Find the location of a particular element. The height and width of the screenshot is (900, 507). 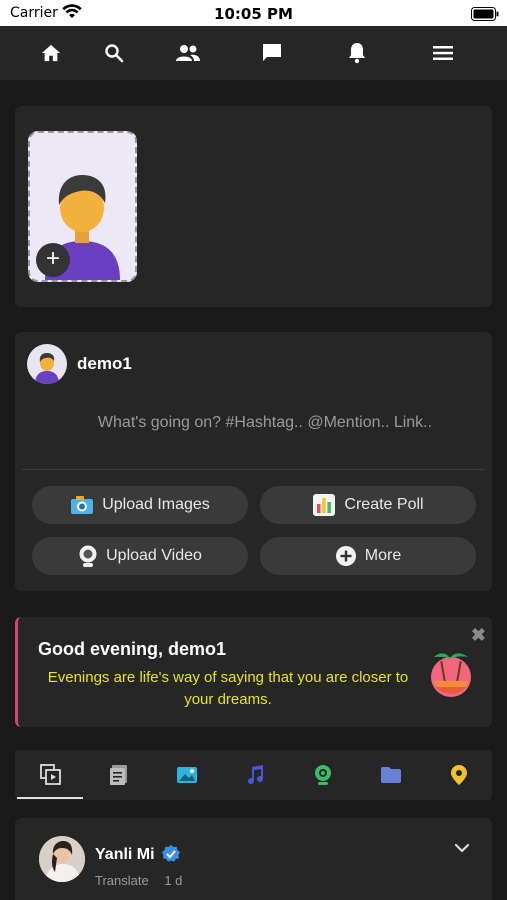

places-icon is located at coordinates (459, 775).